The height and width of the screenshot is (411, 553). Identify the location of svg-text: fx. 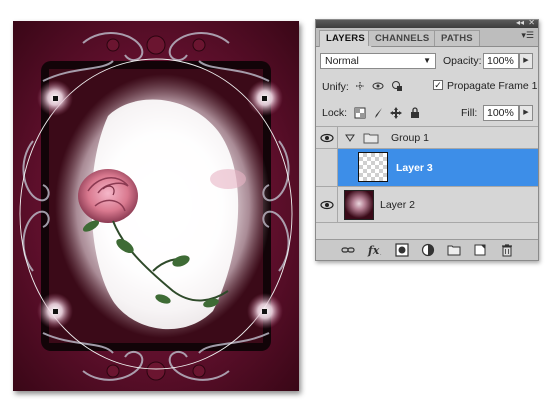
(373, 250).